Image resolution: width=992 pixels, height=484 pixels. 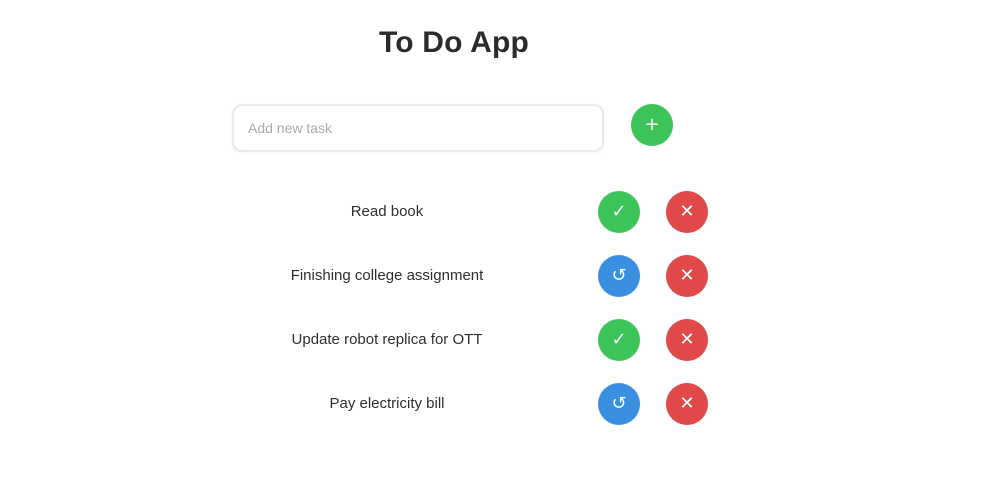 What do you see at coordinates (387, 339) in the screenshot?
I see `task-text: Update robot replica for OTT` at bounding box center [387, 339].